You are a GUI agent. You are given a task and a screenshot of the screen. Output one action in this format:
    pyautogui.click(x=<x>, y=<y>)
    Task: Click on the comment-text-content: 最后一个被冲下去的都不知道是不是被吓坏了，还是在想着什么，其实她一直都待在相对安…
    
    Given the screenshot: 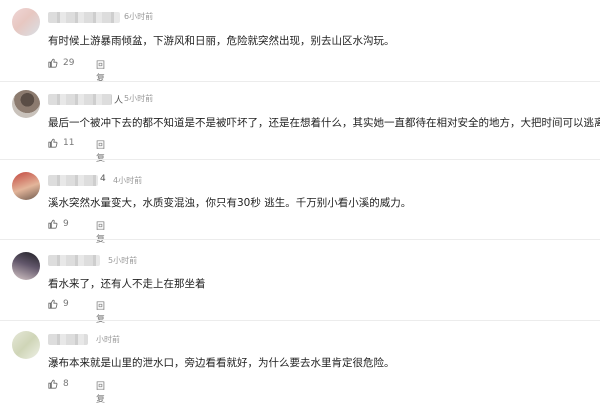 What is the action you would take?
    pyautogui.click(x=324, y=123)
    